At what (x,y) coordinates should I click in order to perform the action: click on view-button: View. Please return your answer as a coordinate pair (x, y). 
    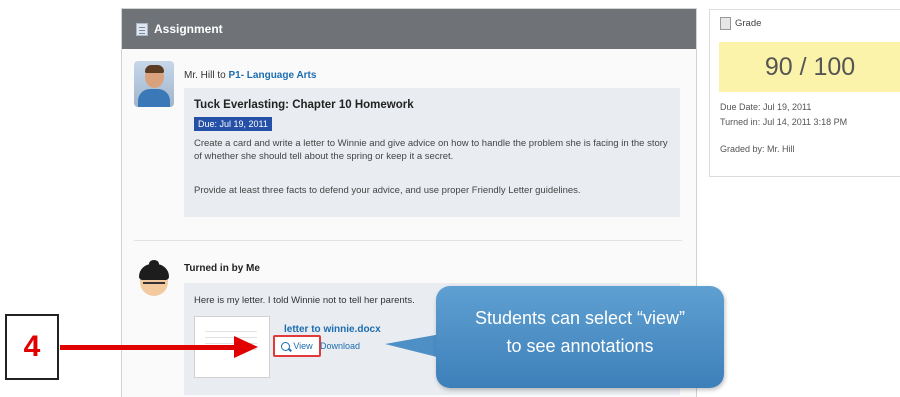
    Looking at the image, I should click on (297, 346).